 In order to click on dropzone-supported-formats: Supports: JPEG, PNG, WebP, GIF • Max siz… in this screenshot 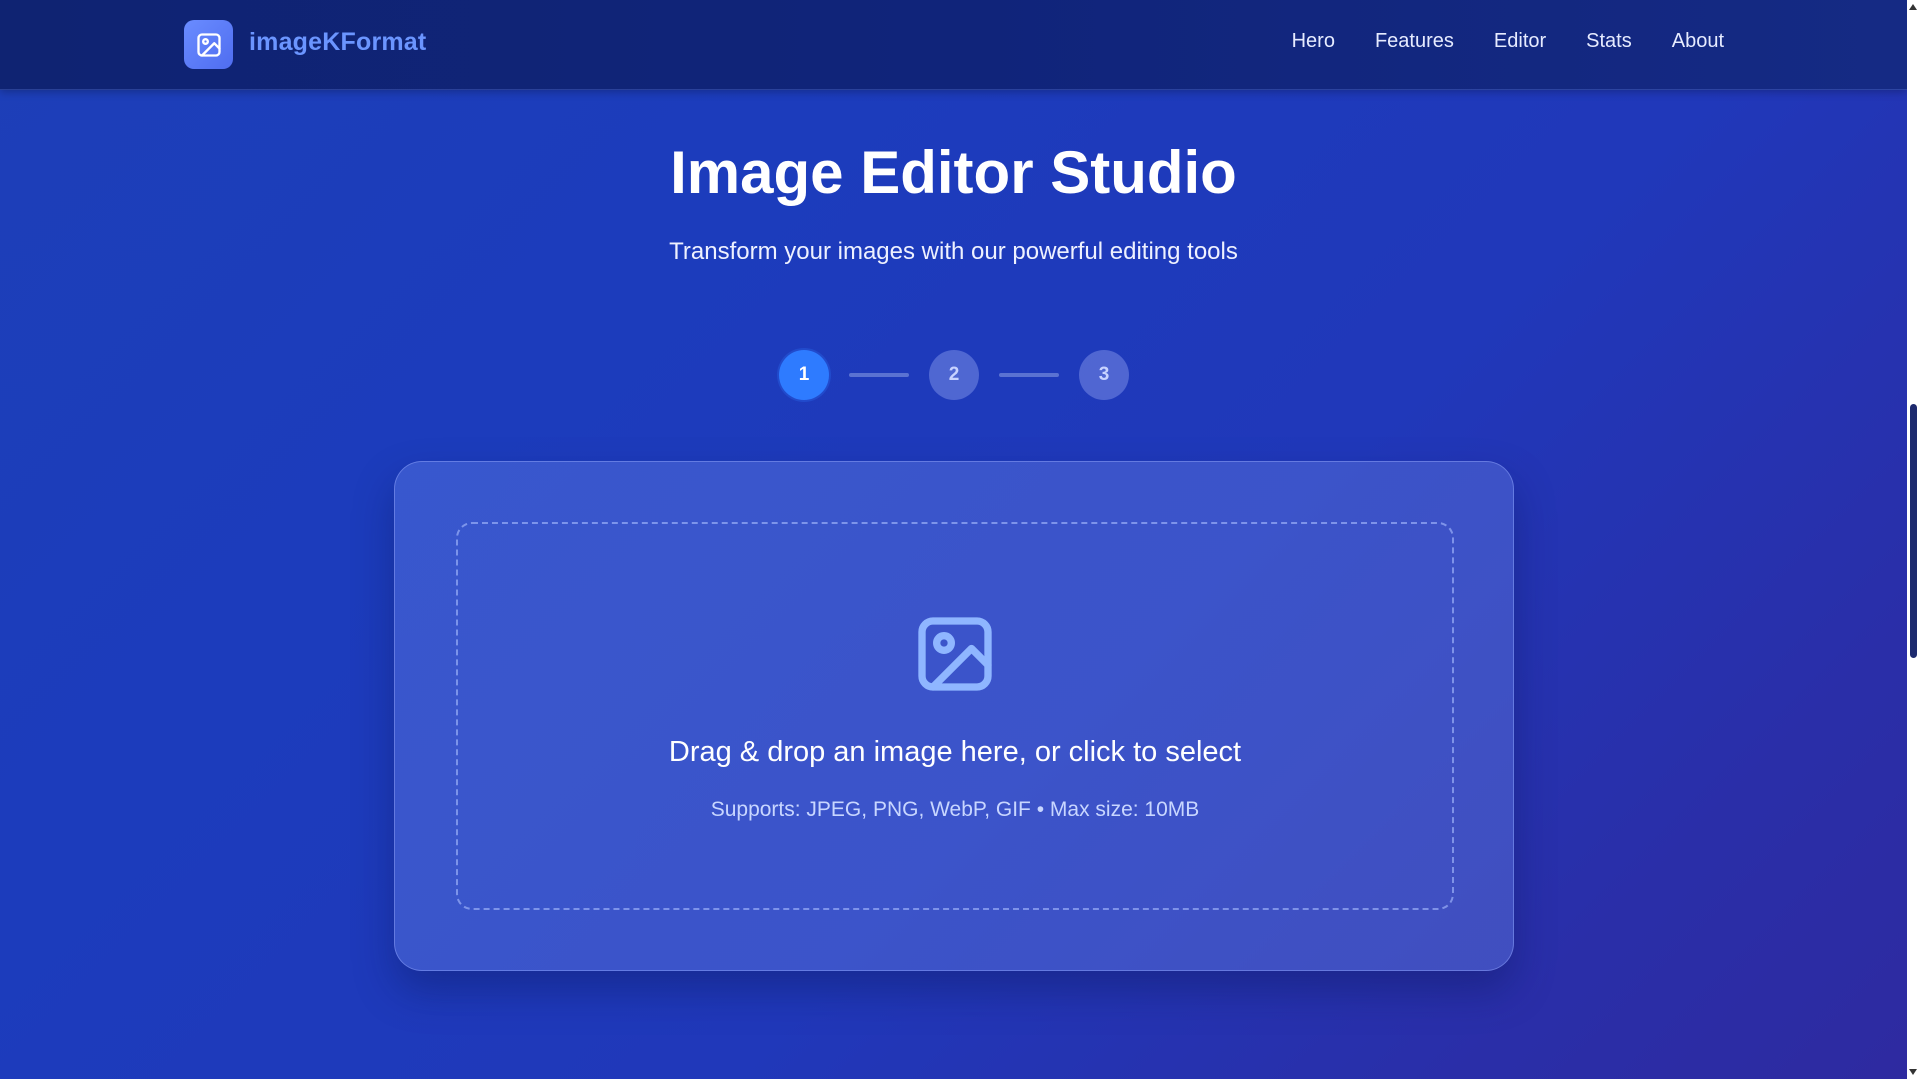, I will do `click(955, 809)`.